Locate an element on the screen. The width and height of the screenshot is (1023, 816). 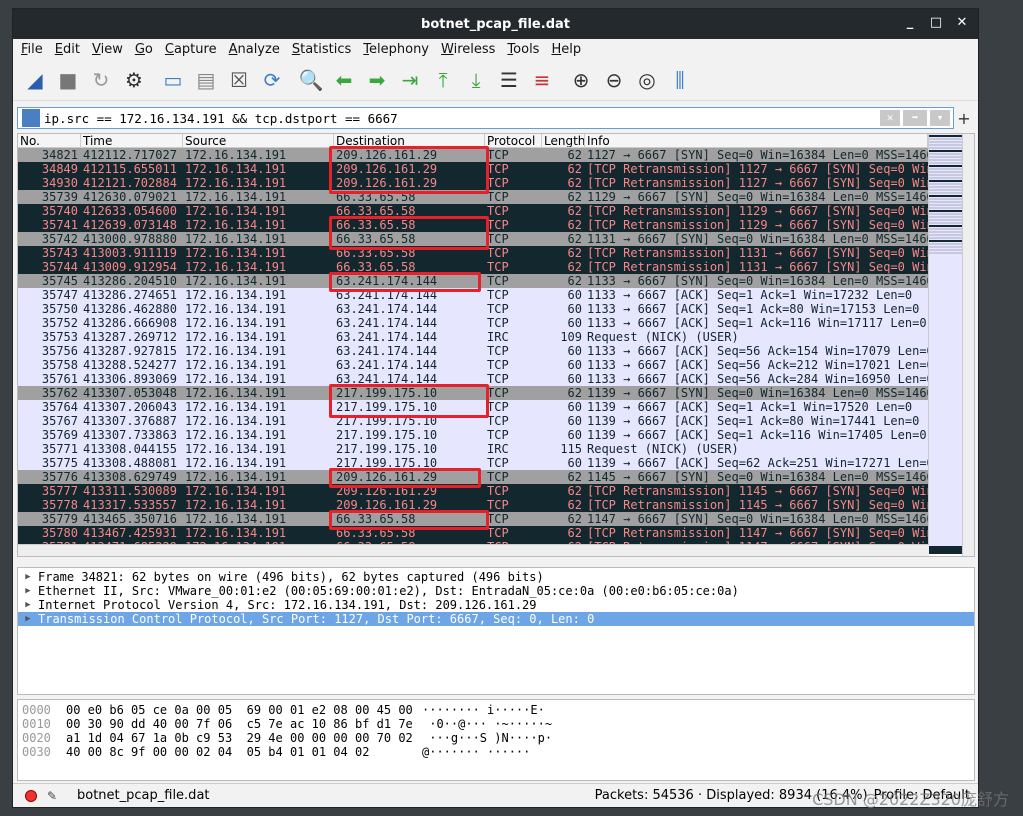
apply-filter-icon: ➡ is located at coordinates (915, 118).